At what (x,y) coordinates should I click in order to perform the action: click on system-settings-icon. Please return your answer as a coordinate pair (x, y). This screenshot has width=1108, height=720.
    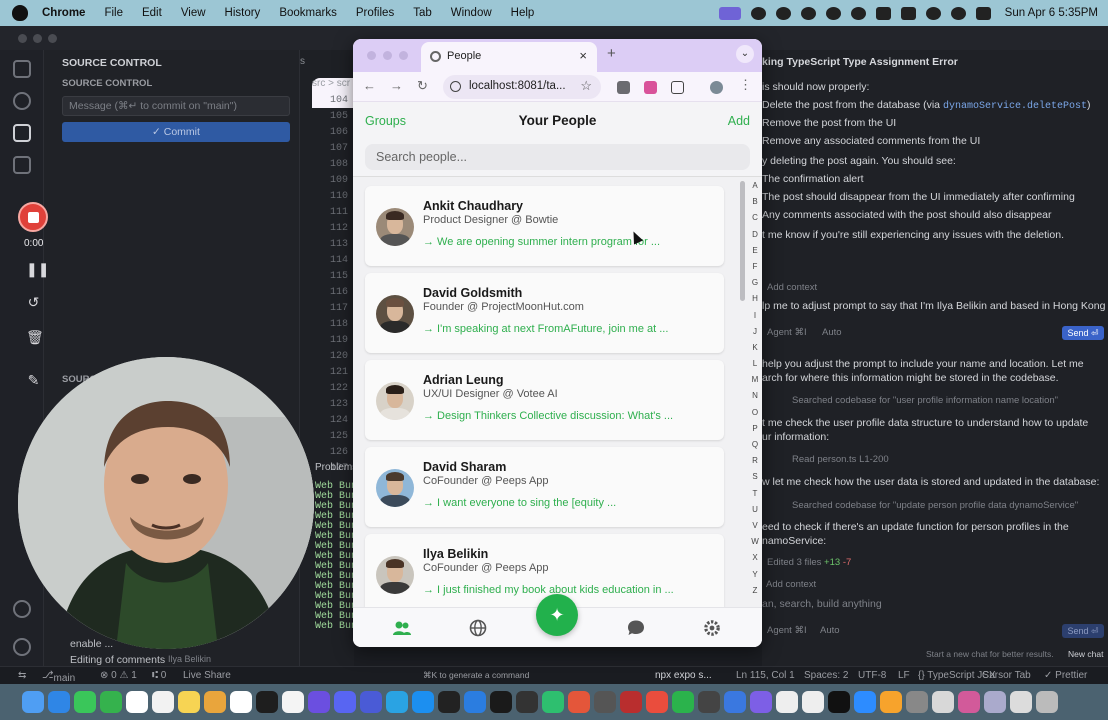
    Looking at the image, I should click on (605, 702).